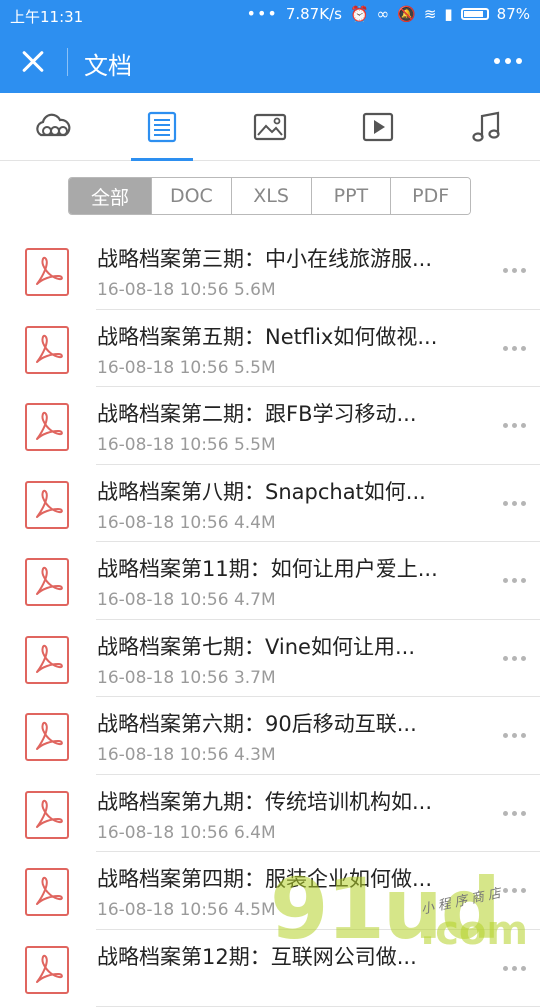 This screenshot has width=540, height=1007. What do you see at coordinates (46, 16) in the screenshot?
I see `status-time: 上午11:31` at bounding box center [46, 16].